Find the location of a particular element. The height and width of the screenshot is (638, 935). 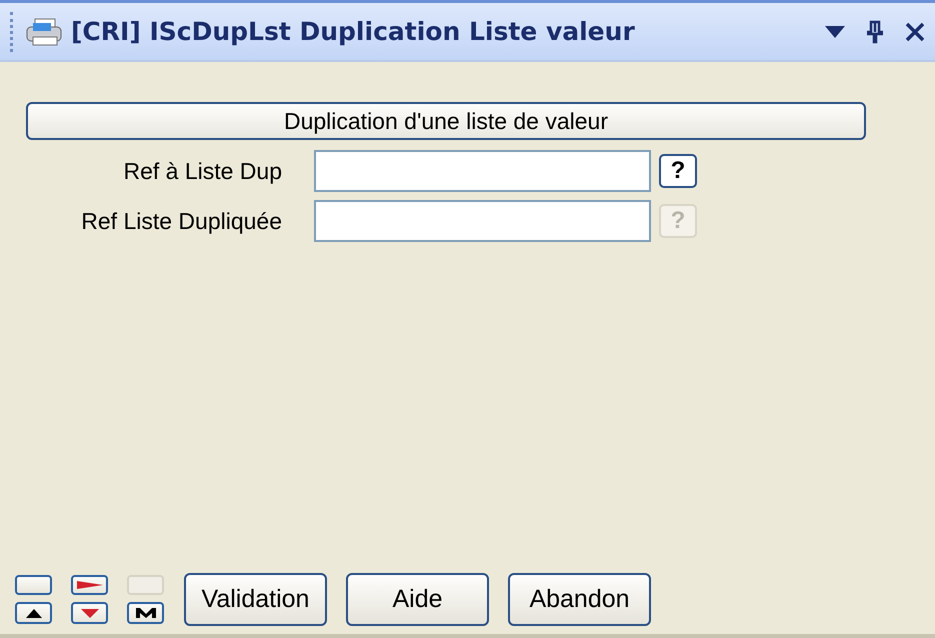

m-glyph-icon is located at coordinates (146, 613).